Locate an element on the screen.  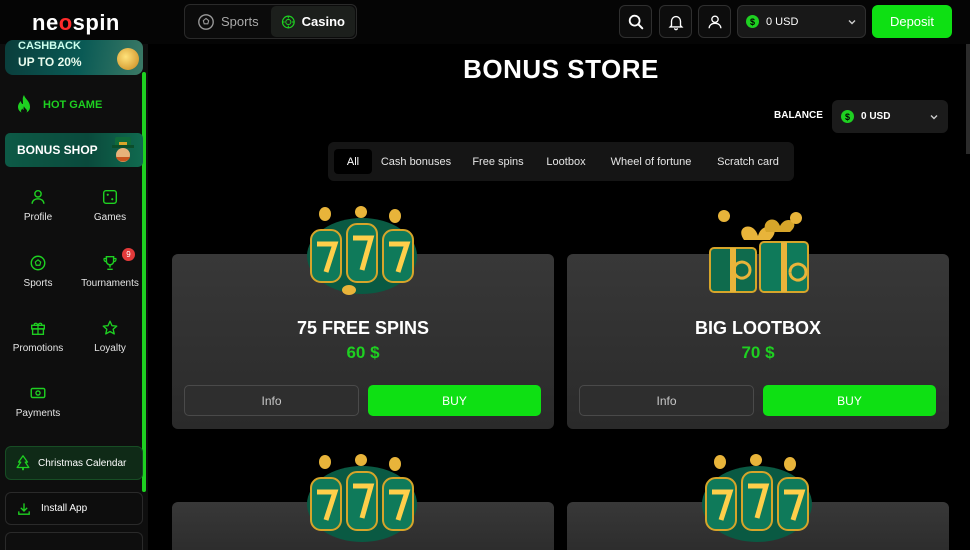
gift-icon is located at coordinates (38, 328).